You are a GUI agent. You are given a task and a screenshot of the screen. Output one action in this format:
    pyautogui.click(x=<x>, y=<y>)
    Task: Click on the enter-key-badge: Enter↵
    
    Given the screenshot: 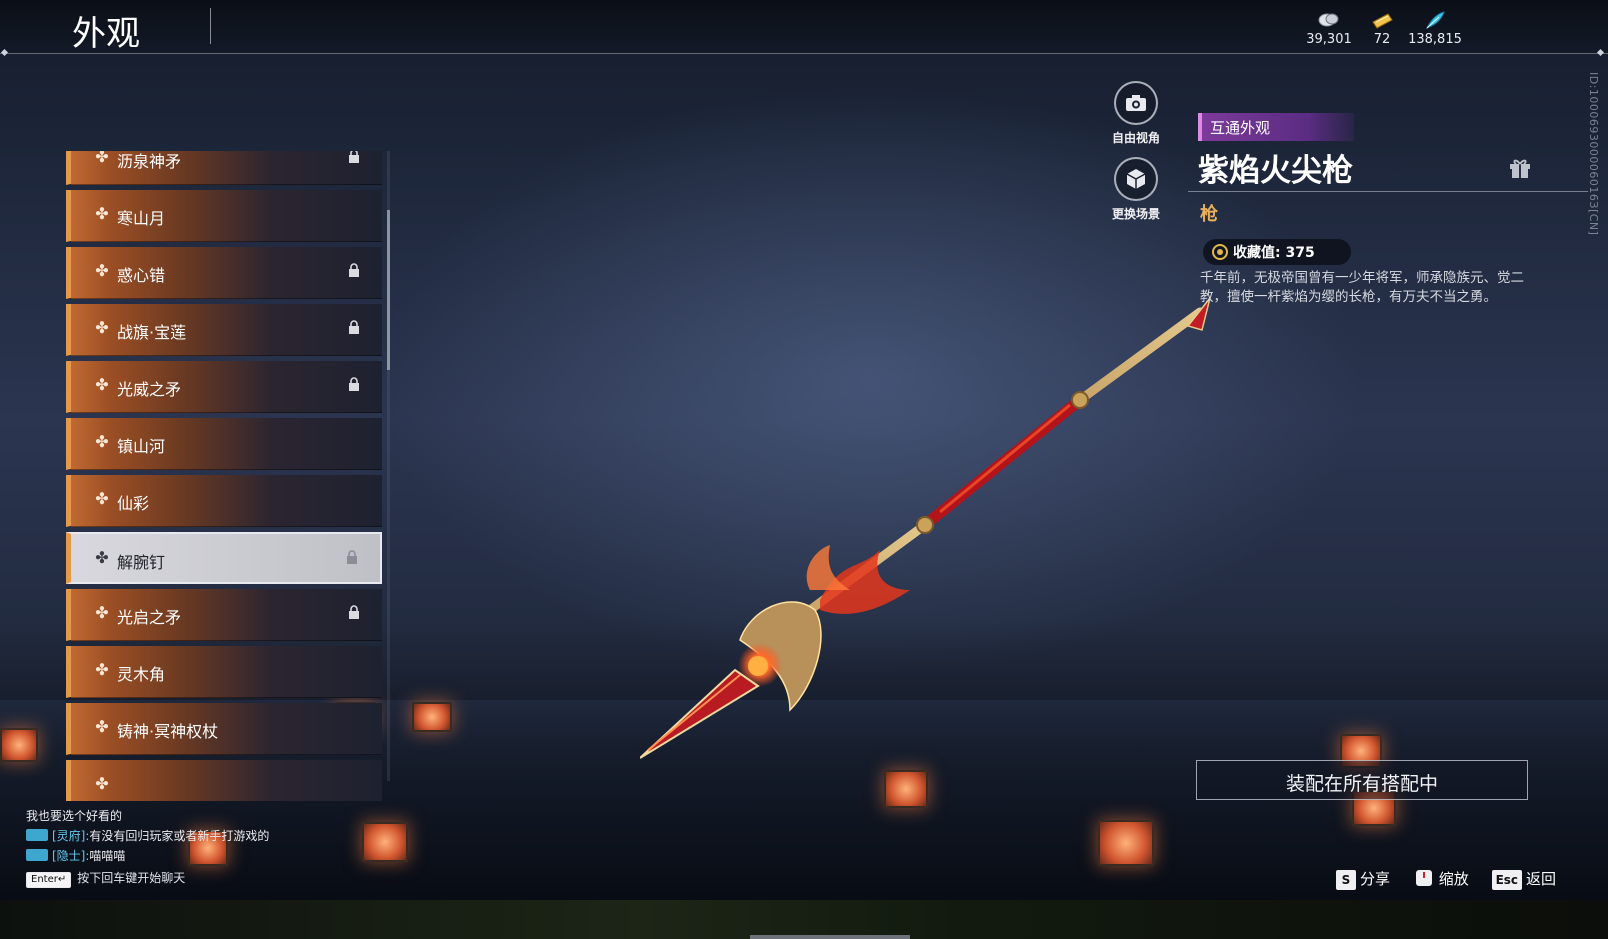 What is the action you would take?
    pyautogui.click(x=49, y=880)
    